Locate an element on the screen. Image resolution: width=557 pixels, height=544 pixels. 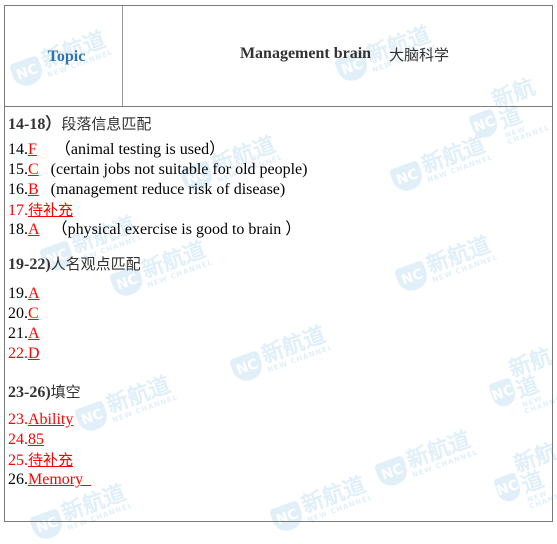
question-number: 20. is located at coordinates (18, 313).